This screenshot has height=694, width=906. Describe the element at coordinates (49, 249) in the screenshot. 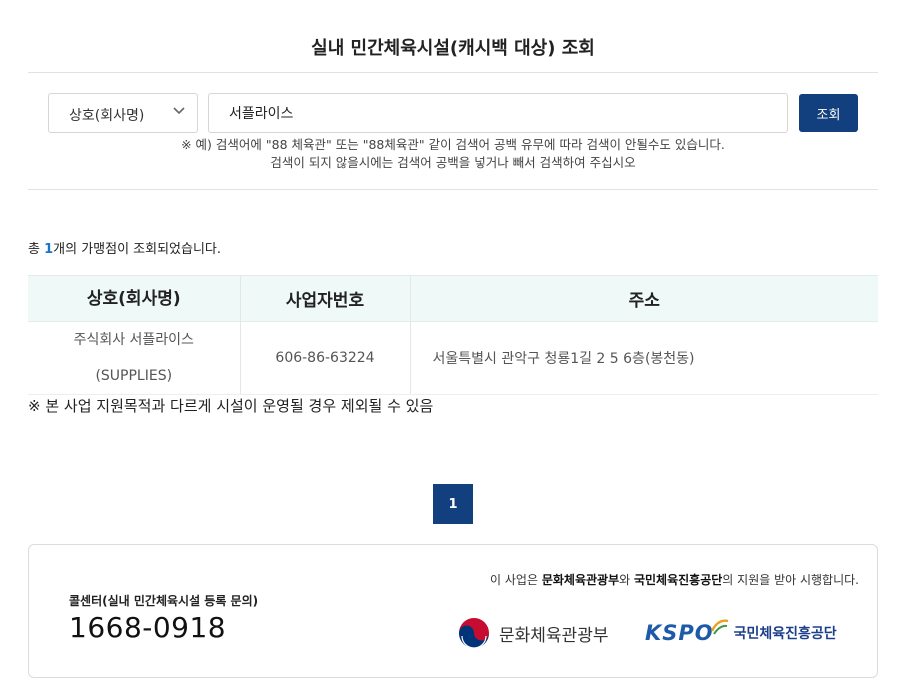

I see `result-count-number: 1` at that location.